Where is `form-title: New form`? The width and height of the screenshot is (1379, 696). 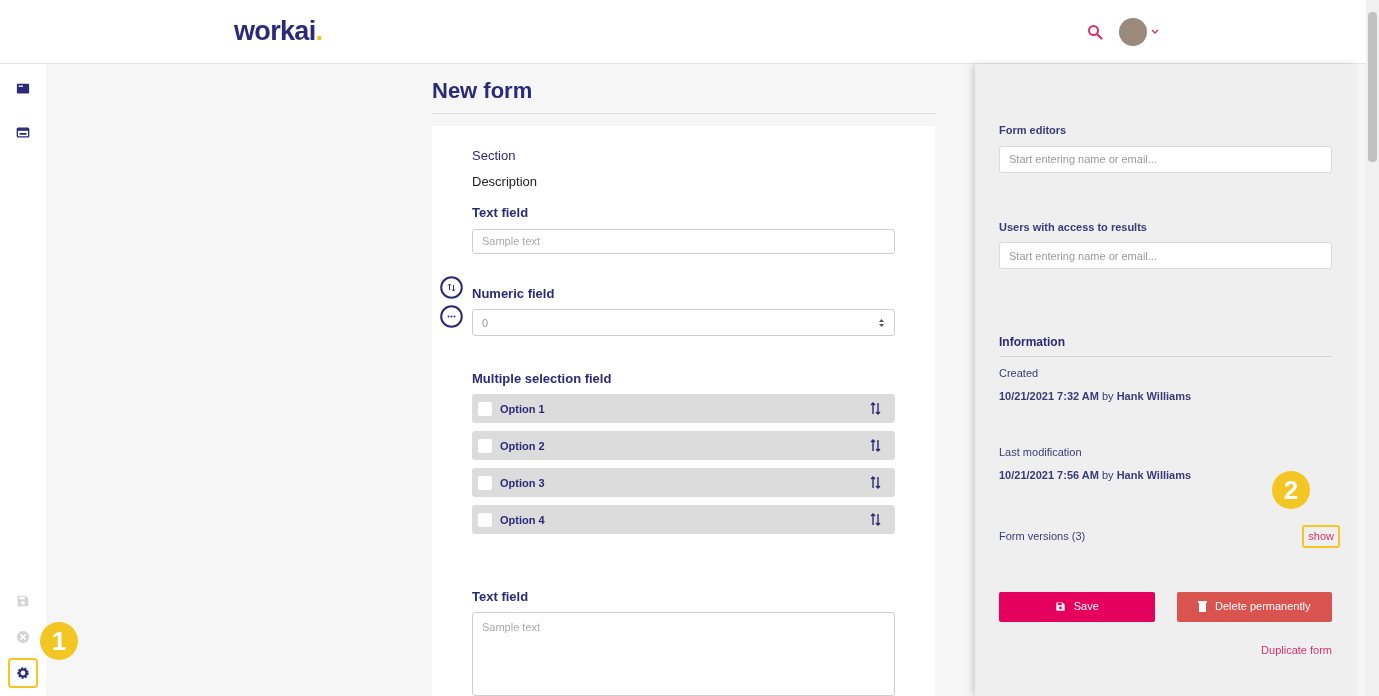 form-title: New form is located at coordinates (483, 91).